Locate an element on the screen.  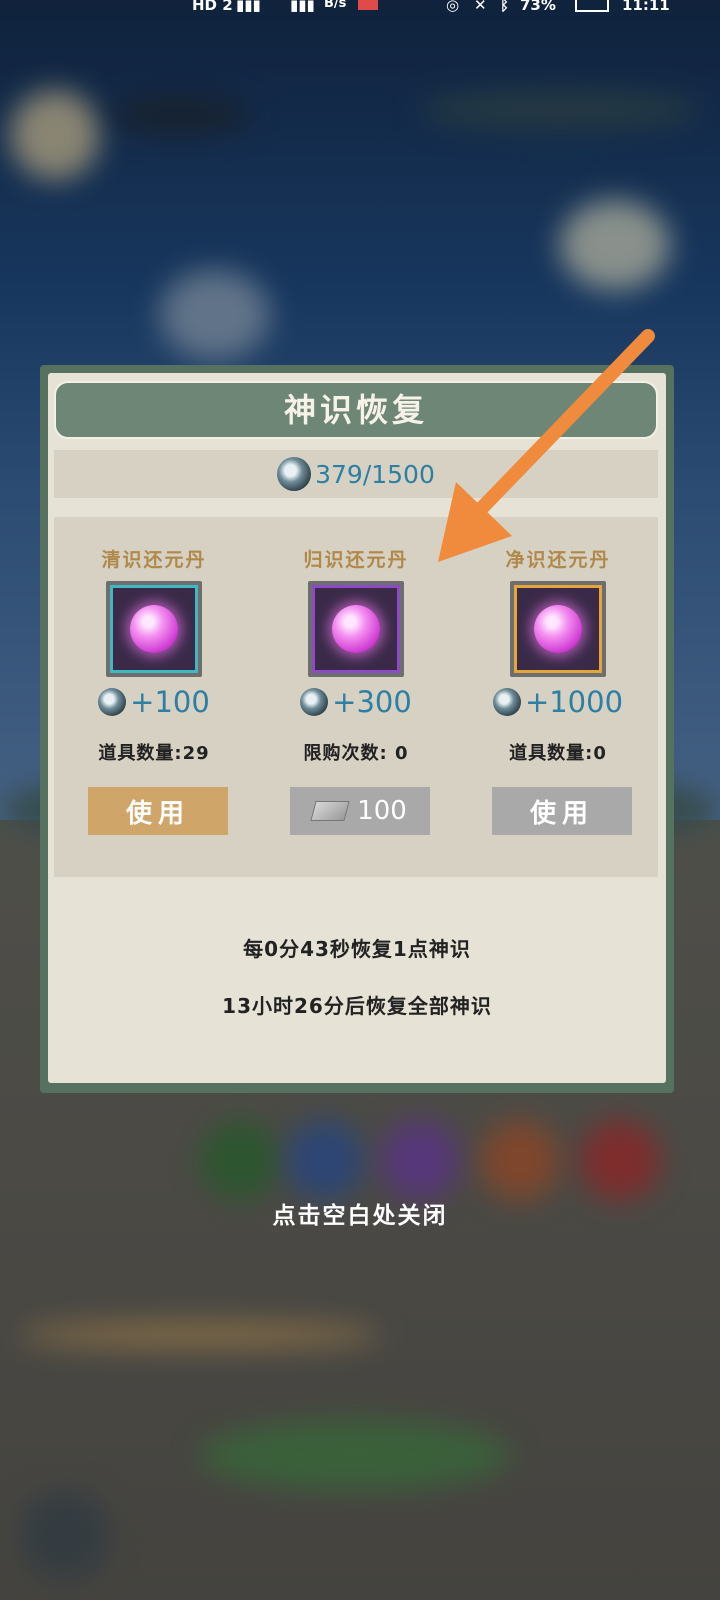
item-gain: +1000 is located at coordinates (558, 702).